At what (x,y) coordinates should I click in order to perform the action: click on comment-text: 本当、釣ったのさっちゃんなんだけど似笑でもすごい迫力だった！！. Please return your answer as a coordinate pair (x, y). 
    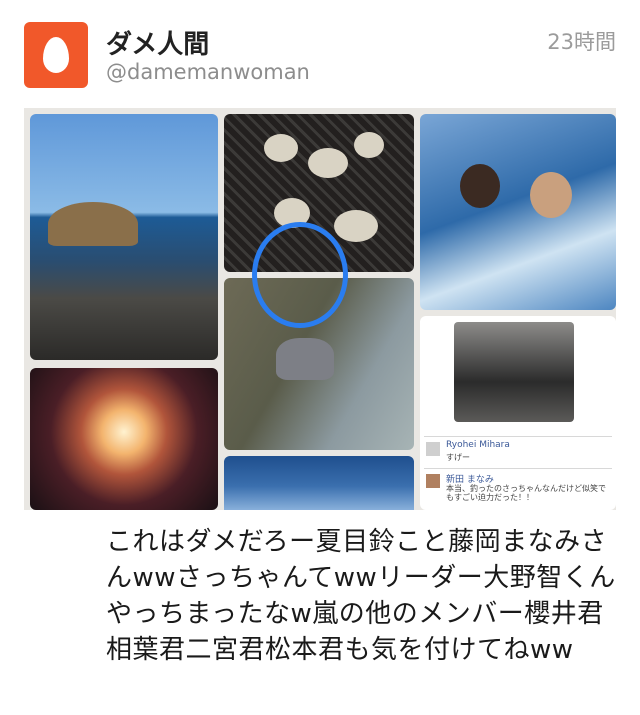
    Looking at the image, I should click on (526, 493).